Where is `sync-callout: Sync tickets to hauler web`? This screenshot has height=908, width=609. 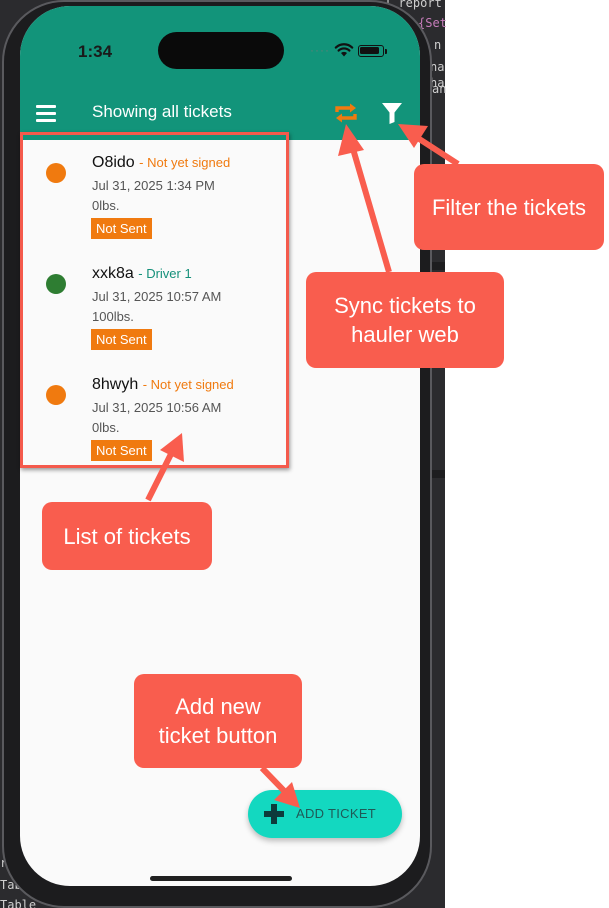
sync-callout: Sync tickets to hauler web is located at coordinates (405, 320).